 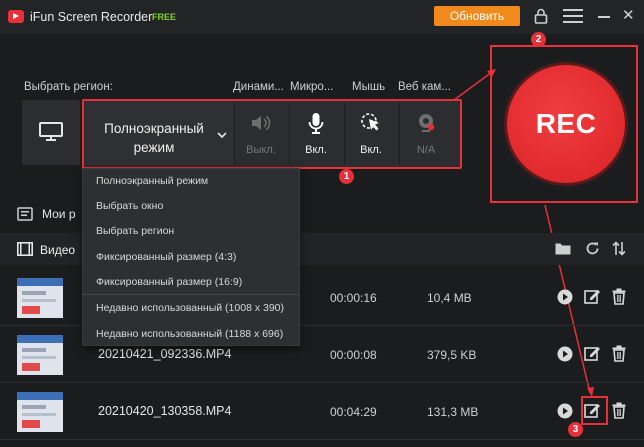 I want to click on table-row: 20210420_130358.MP4 00:04:29 131,3 MB, so click(x=322, y=412).